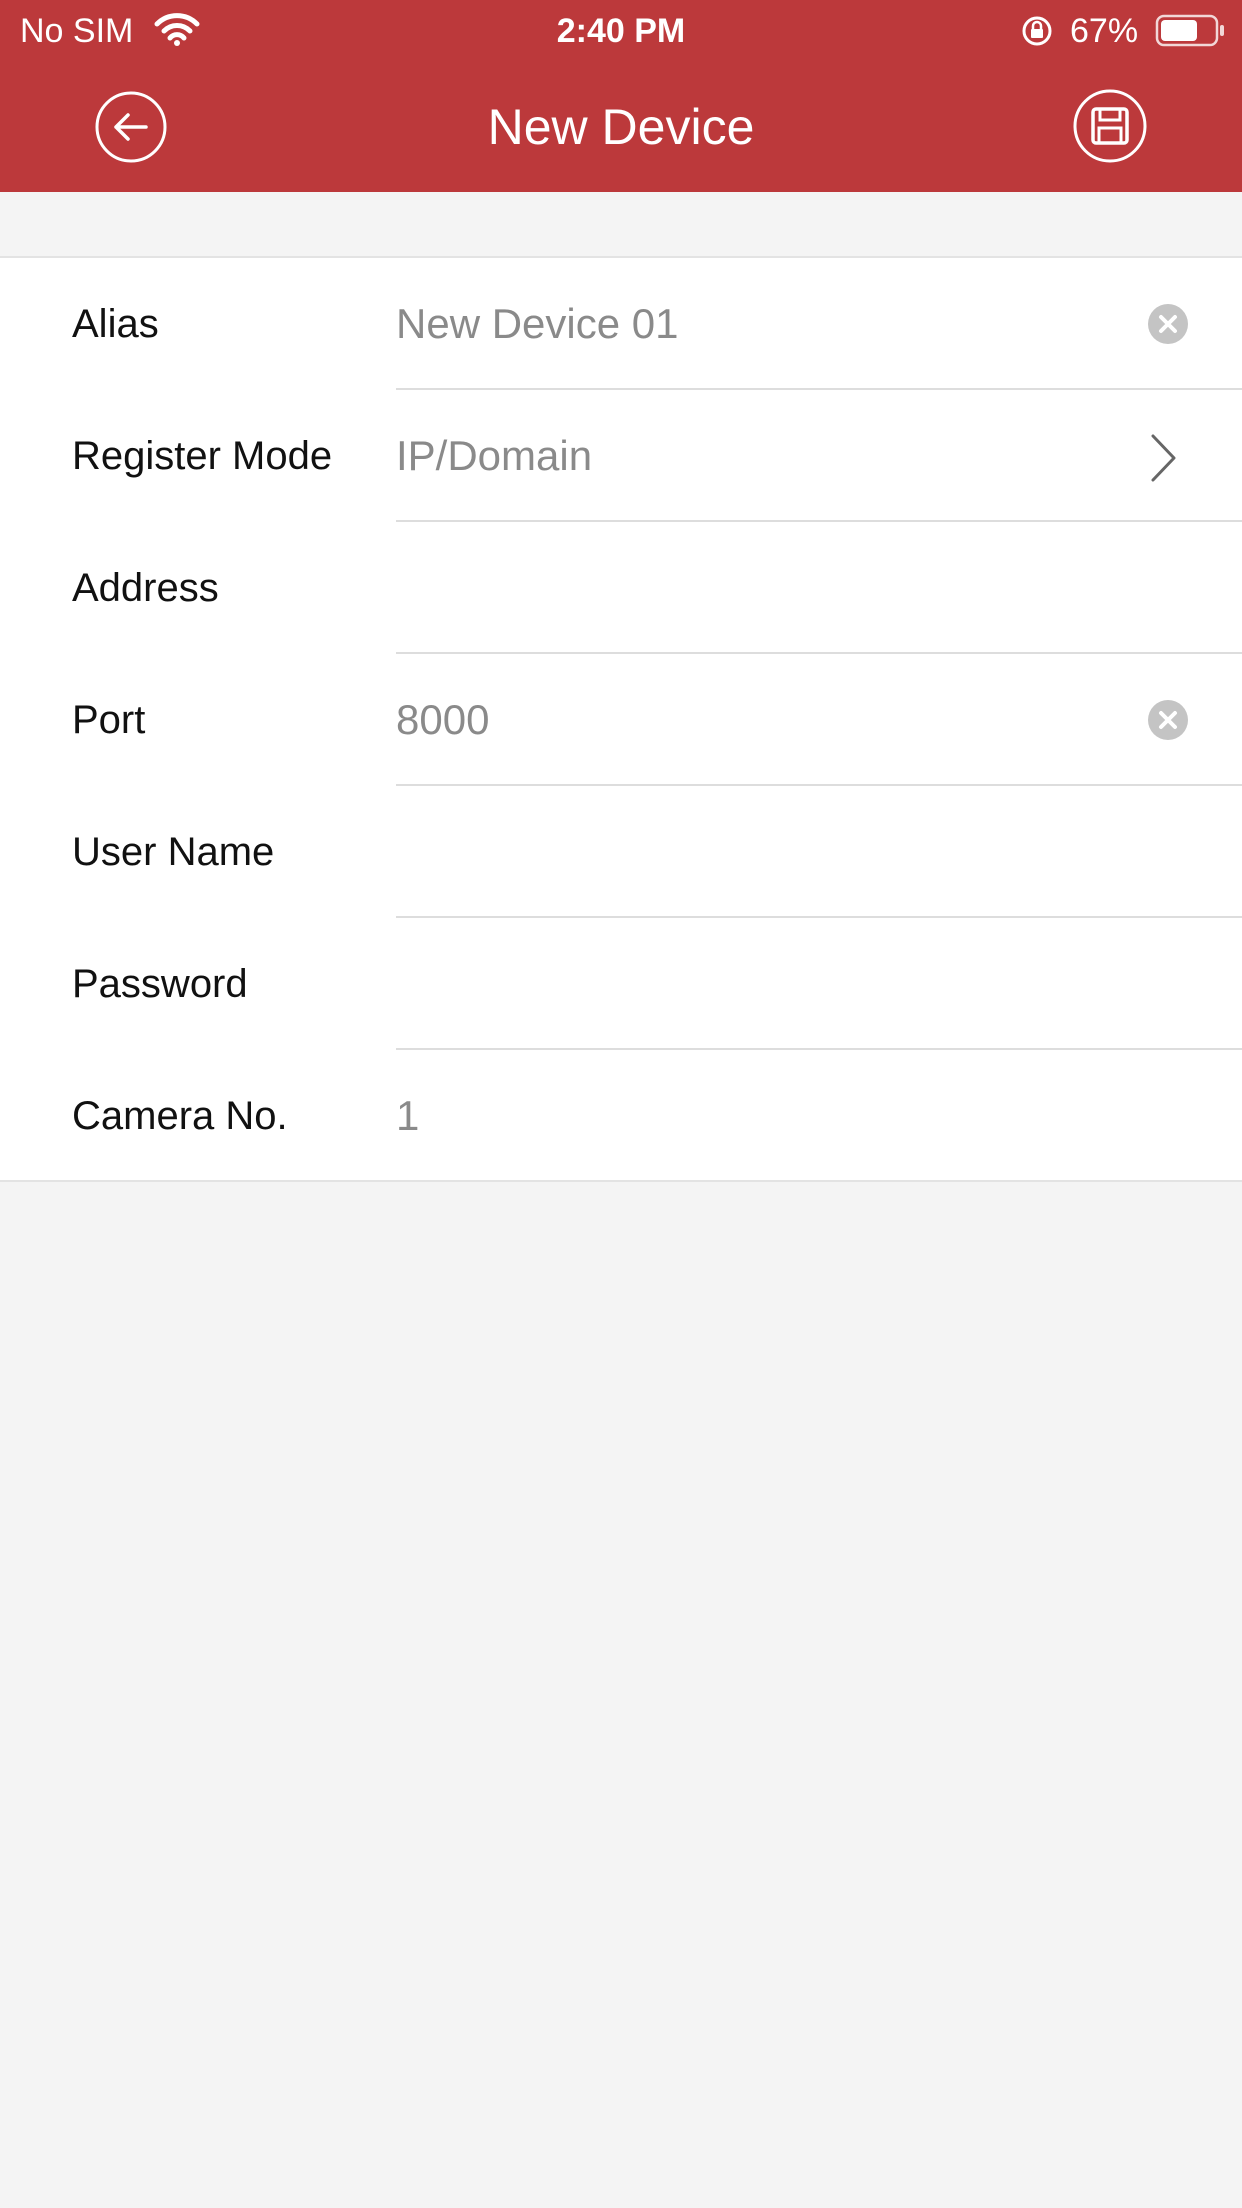 Image resolution: width=1242 pixels, height=2208 pixels. Describe the element at coordinates (621, 852) in the screenshot. I see `user-name-row: User Name` at that location.